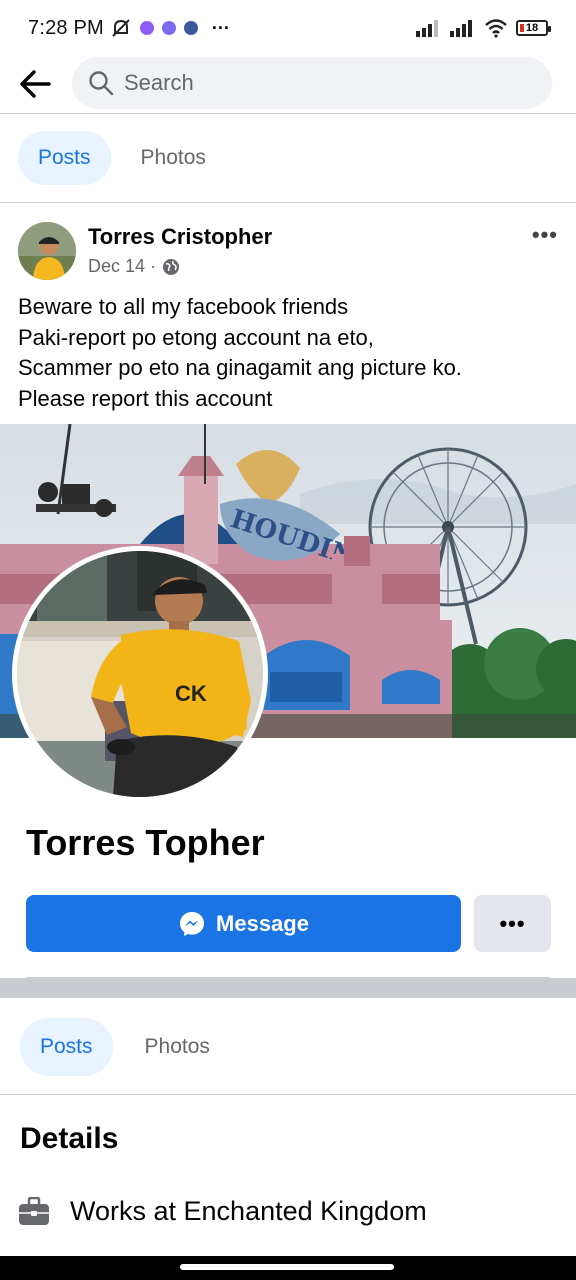  I want to click on profile-picture: CK, so click(140, 674).